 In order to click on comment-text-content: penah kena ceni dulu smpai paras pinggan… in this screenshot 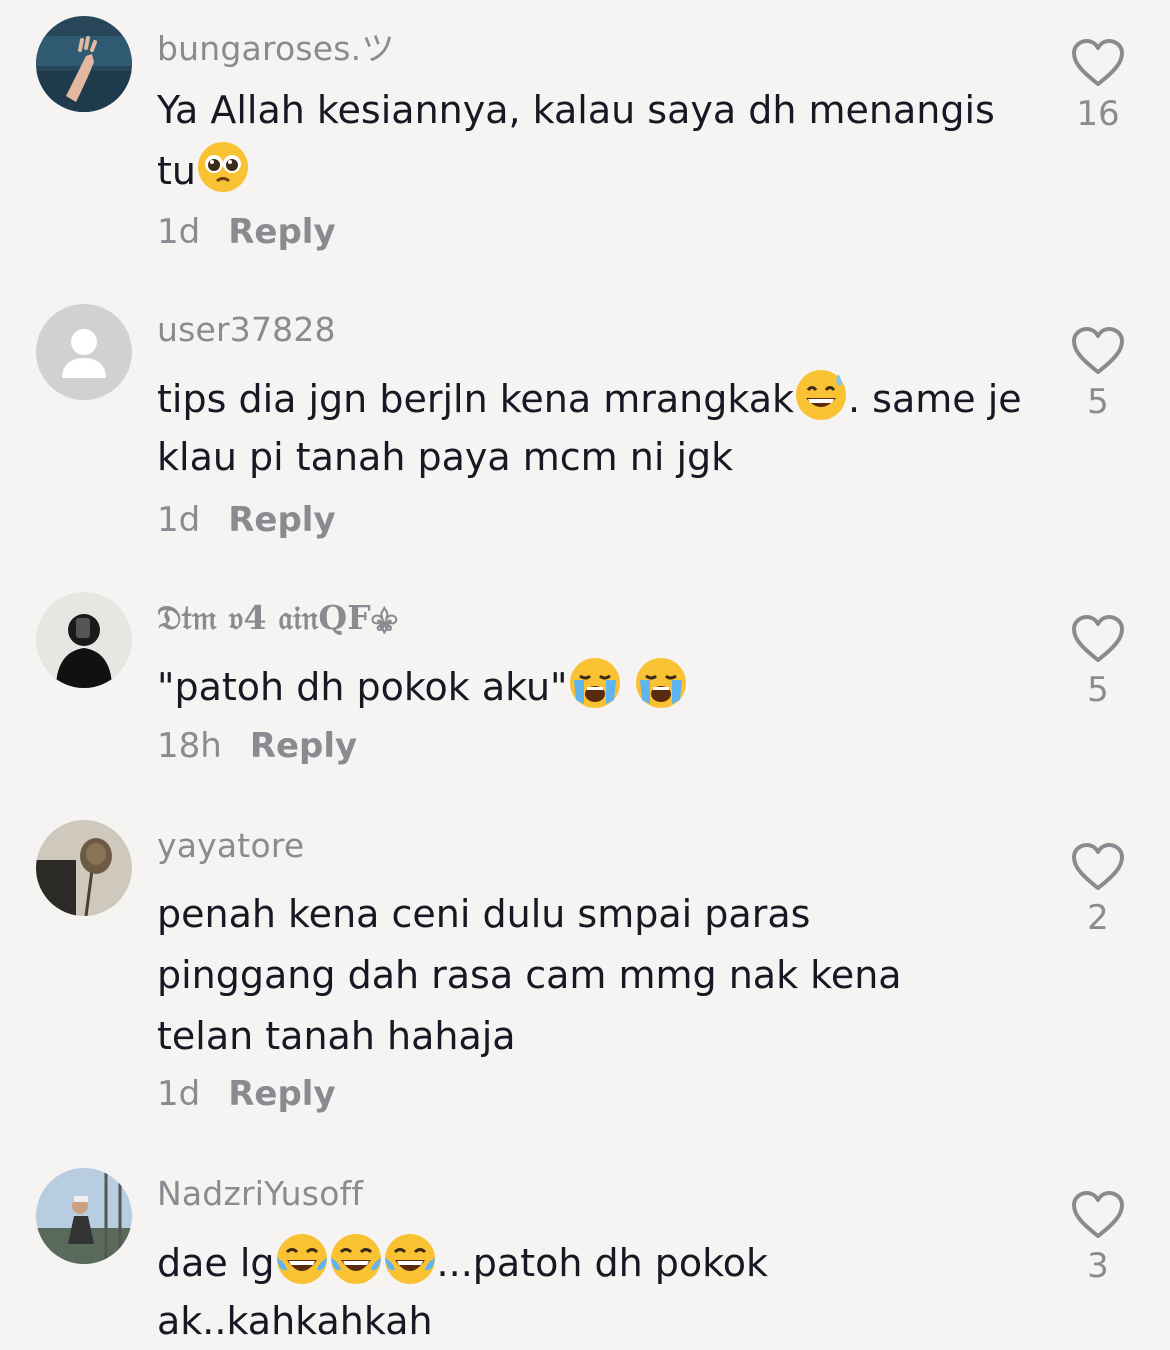, I will do `click(529, 975)`.